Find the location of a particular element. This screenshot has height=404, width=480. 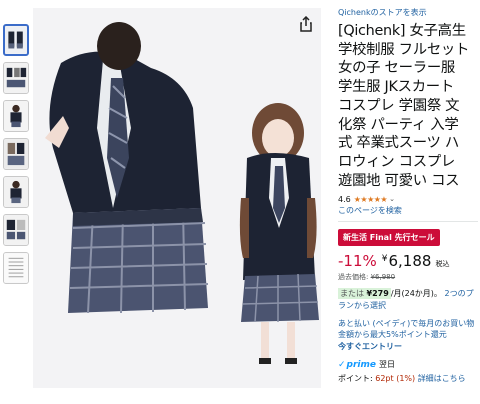

points-percent: (1%) is located at coordinates (406, 378).